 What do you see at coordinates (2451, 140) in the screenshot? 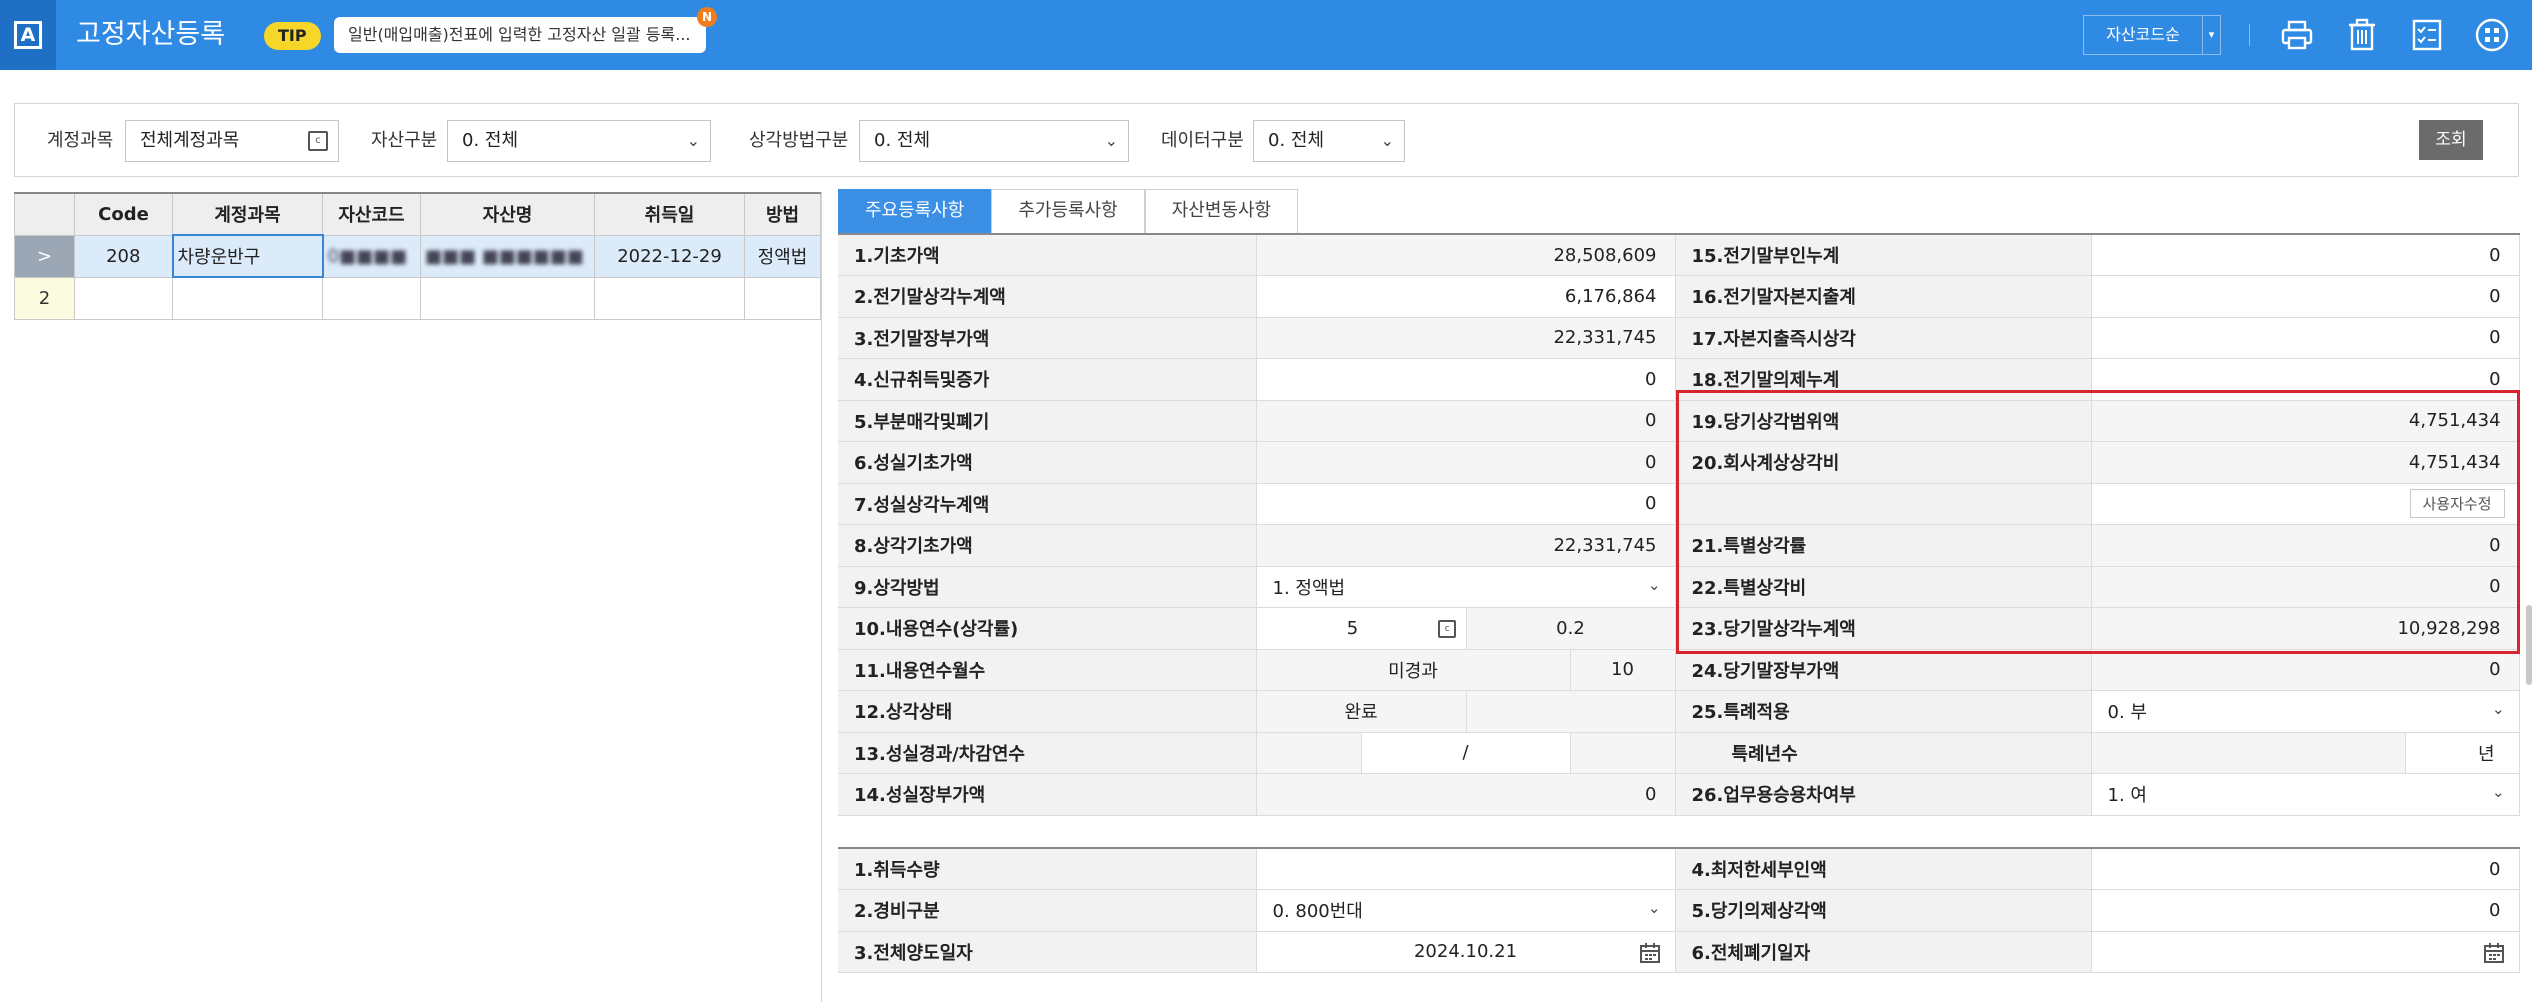
I see `search-button: 조회` at bounding box center [2451, 140].